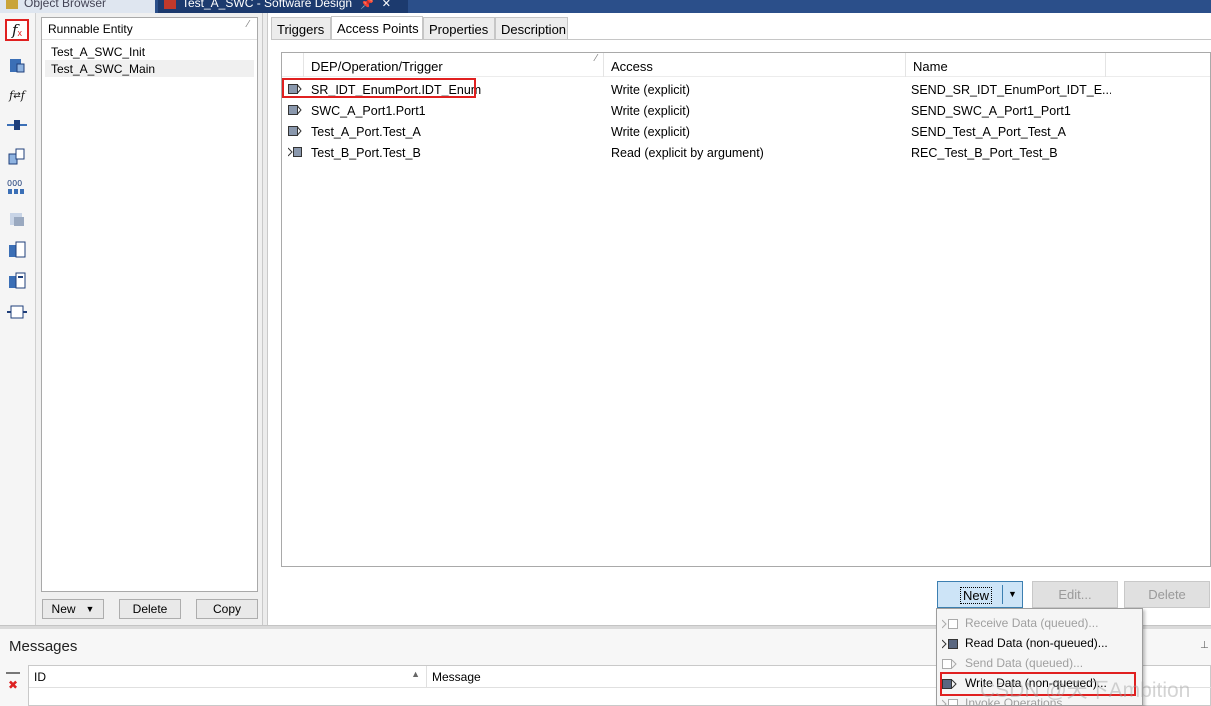 The width and height of the screenshot is (1211, 706). What do you see at coordinates (1204, 645) in the screenshot?
I see `pin-icon: ⊥` at bounding box center [1204, 645].